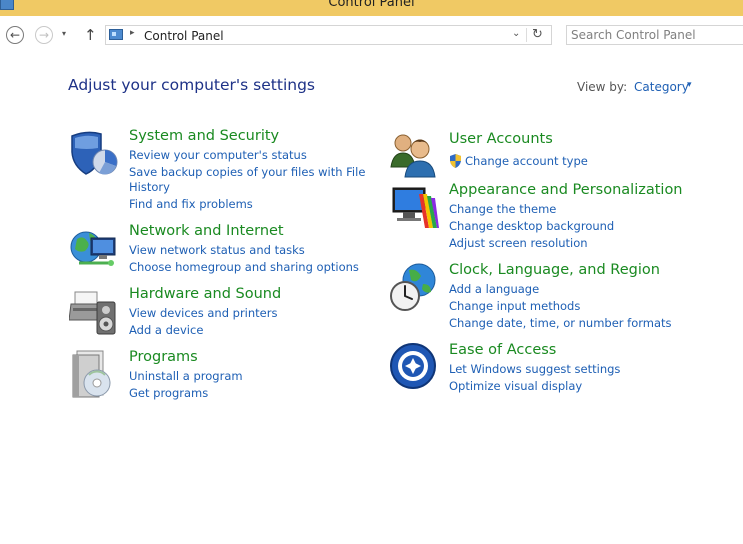 The image size is (743, 544). I want to click on category-title: System and Security, so click(204, 136).